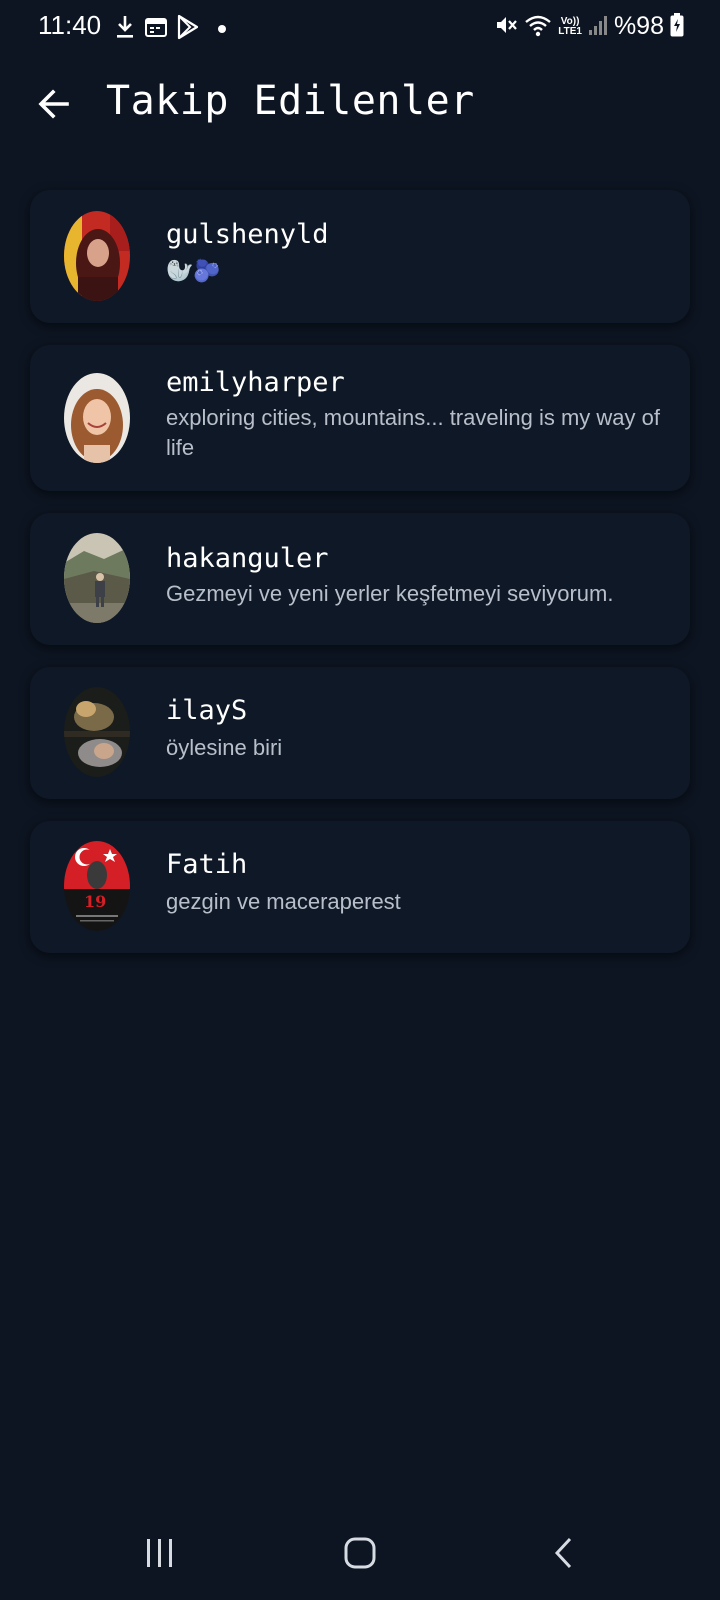  I want to click on app-bar: Takip Edilenler, so click(360, 104).